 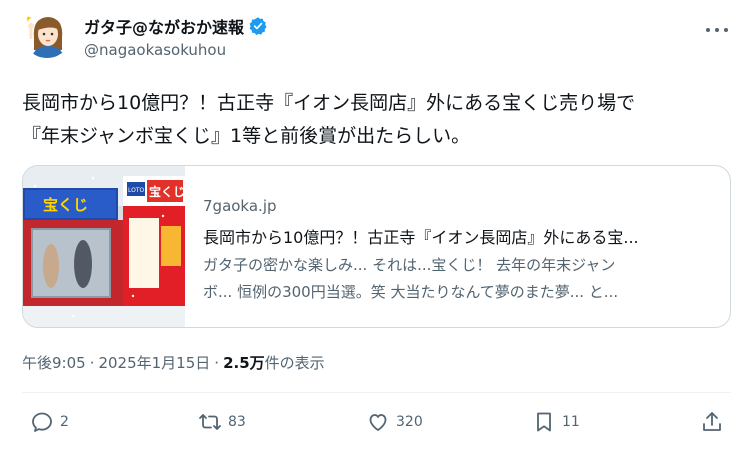 I want to click on tweet-text-line-2: 『年末ジャンボ宝くじ』1等と前後賞が出たらしい。, so click(x=246, y=136).